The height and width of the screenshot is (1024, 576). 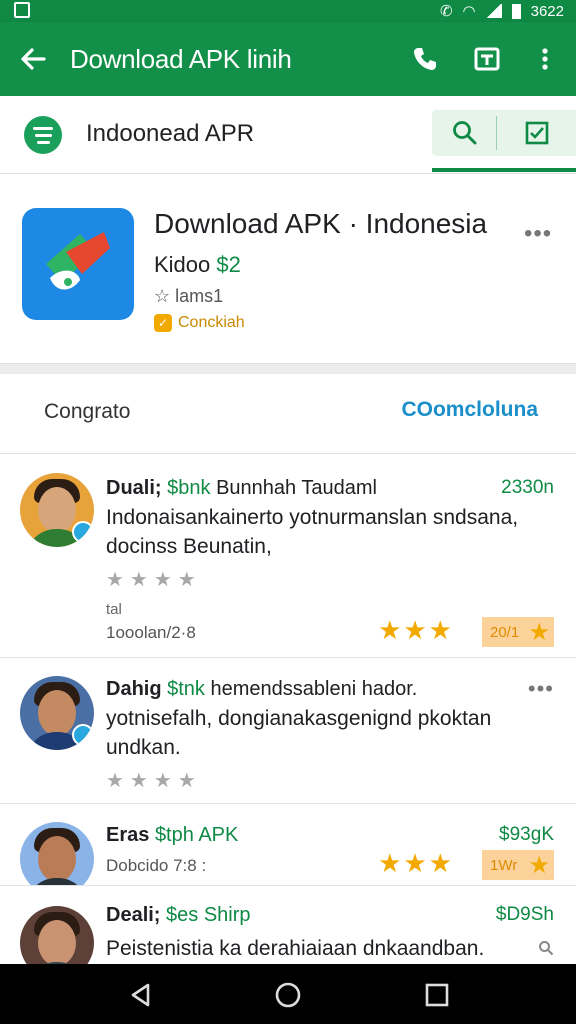 I want to click on reviewer-name: Eras, so click(x=128, y=835).